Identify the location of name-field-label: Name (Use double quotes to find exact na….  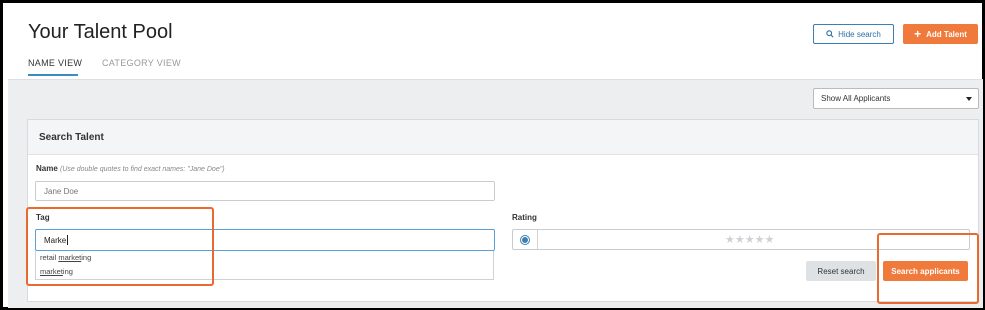
(130, 168).